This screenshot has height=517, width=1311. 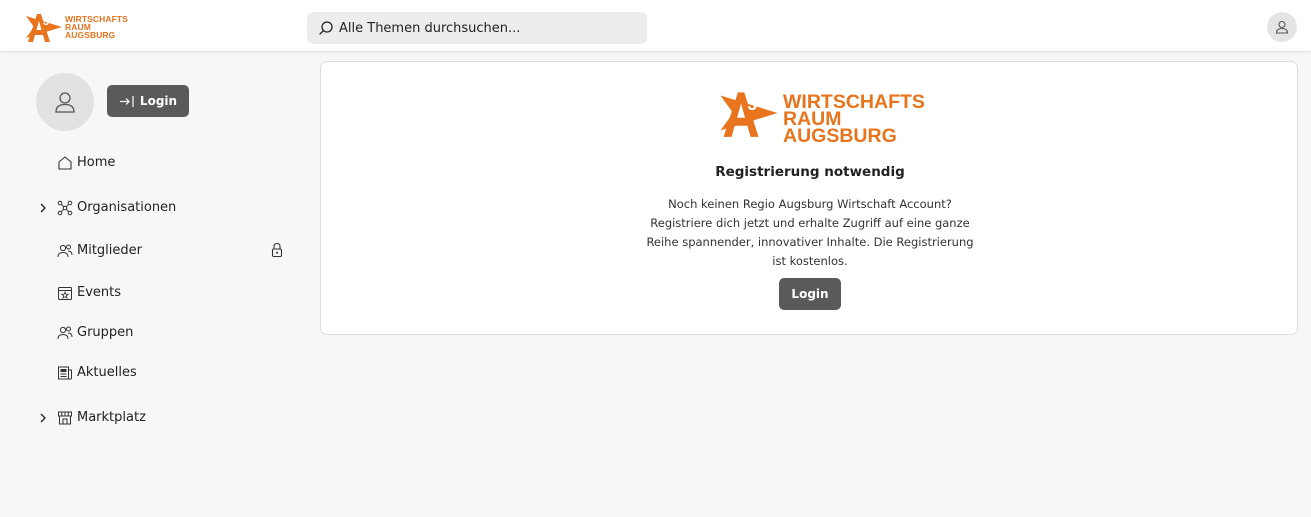 I want to click on sidebar-item-label: Mitglieder, so click(x=109, y=250).